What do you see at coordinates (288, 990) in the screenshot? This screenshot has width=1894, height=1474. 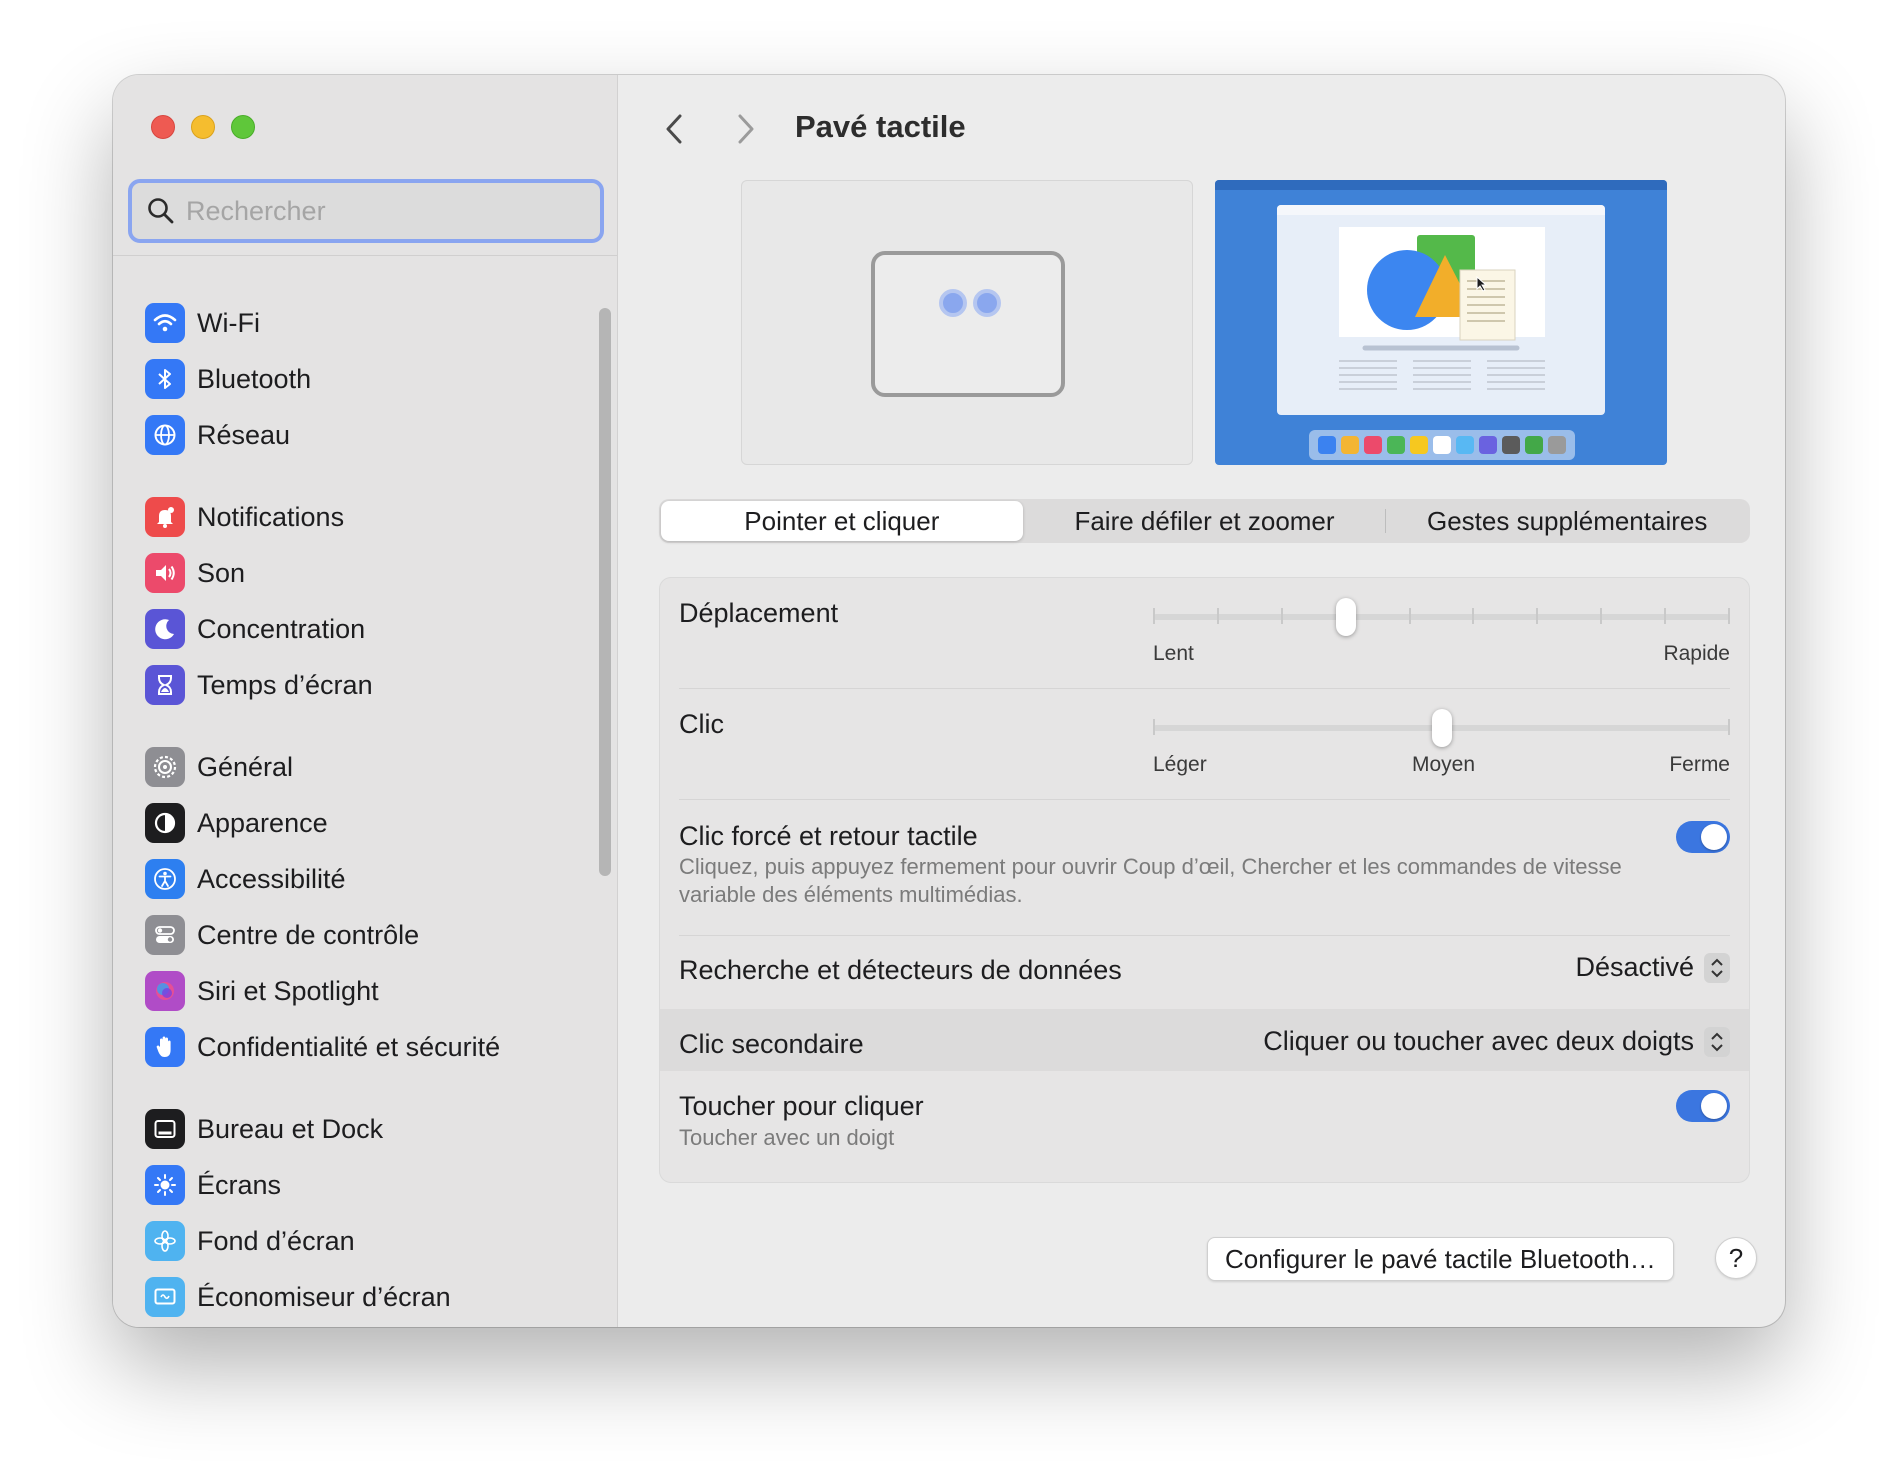 I see `sidebar-item-label: Siri et Spotlight` at bounding box center [288, 990].